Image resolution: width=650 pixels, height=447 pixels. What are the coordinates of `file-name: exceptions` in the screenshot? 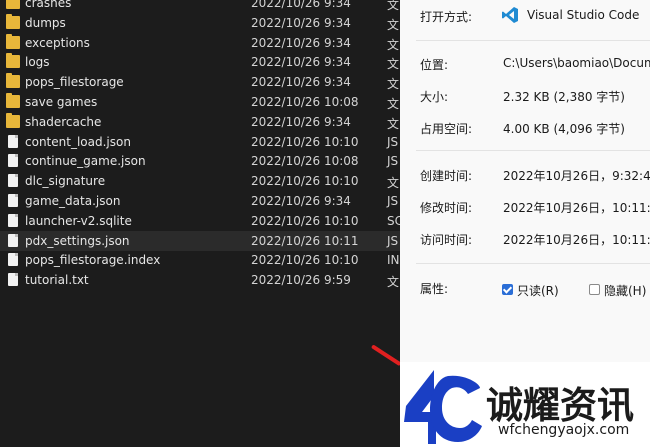 It's located at (57, 42).